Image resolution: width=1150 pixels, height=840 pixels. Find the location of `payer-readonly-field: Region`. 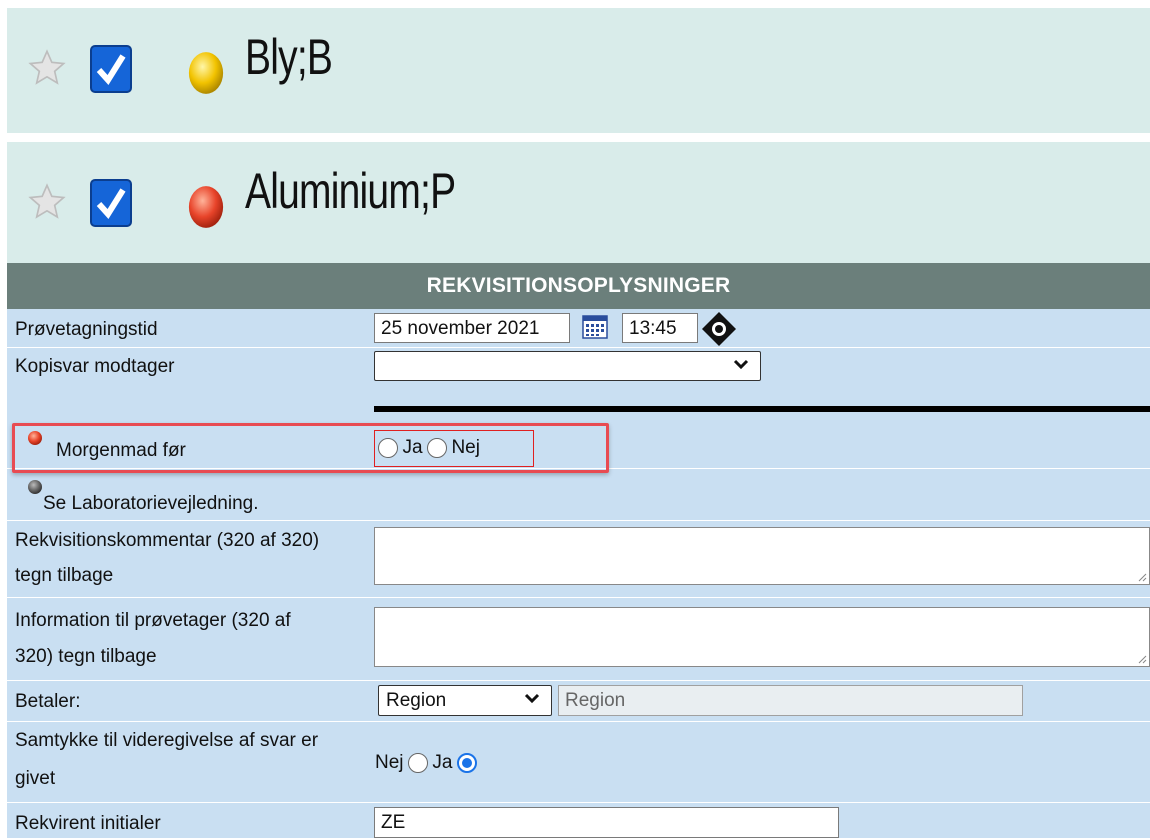

payer-readonly-field: Region is located at coordinates (790, 700).